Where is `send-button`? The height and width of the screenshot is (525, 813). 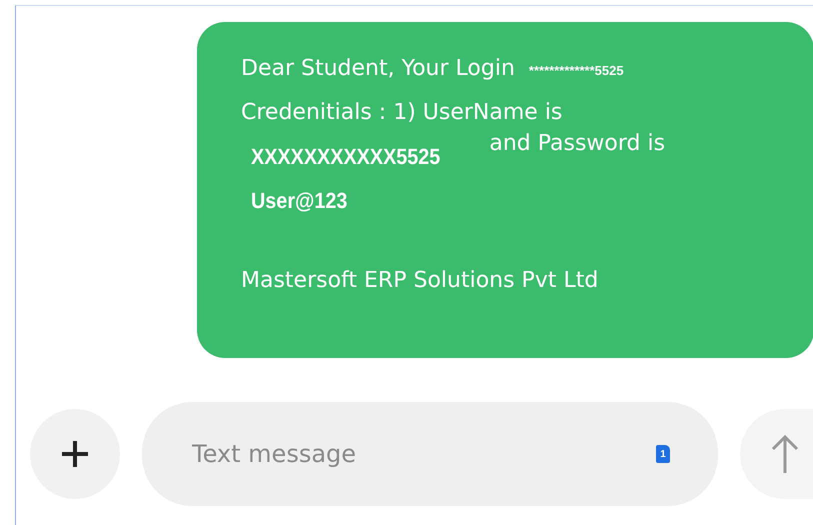 send-button is located at coordinates (776, 454).